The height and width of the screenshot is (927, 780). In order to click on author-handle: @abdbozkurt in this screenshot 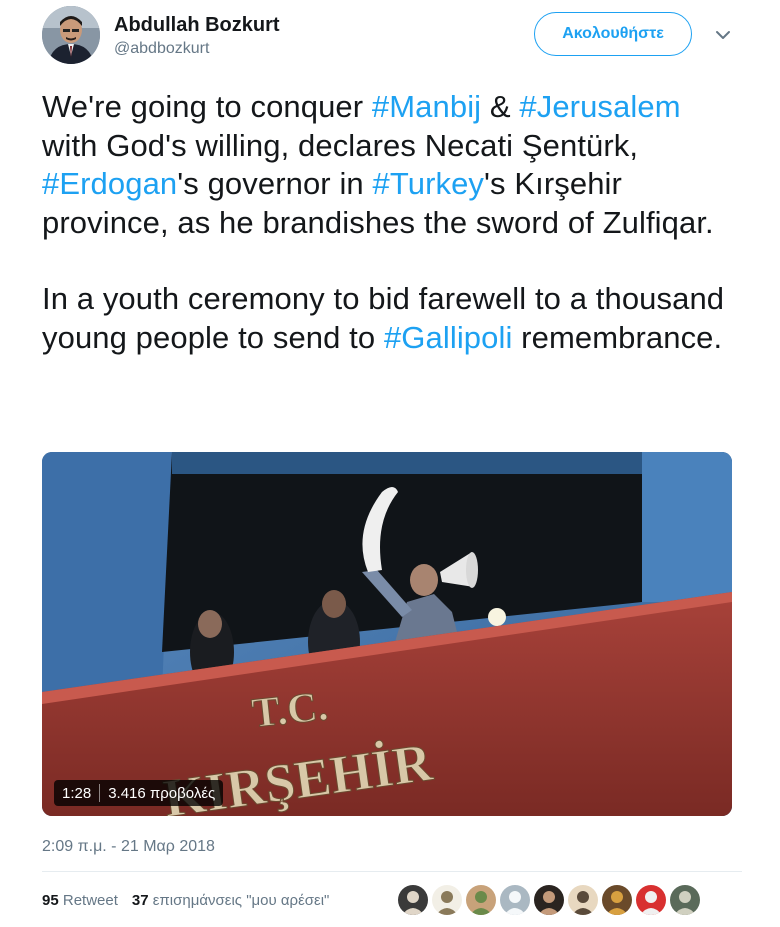, I will do `click(161, 49)`.